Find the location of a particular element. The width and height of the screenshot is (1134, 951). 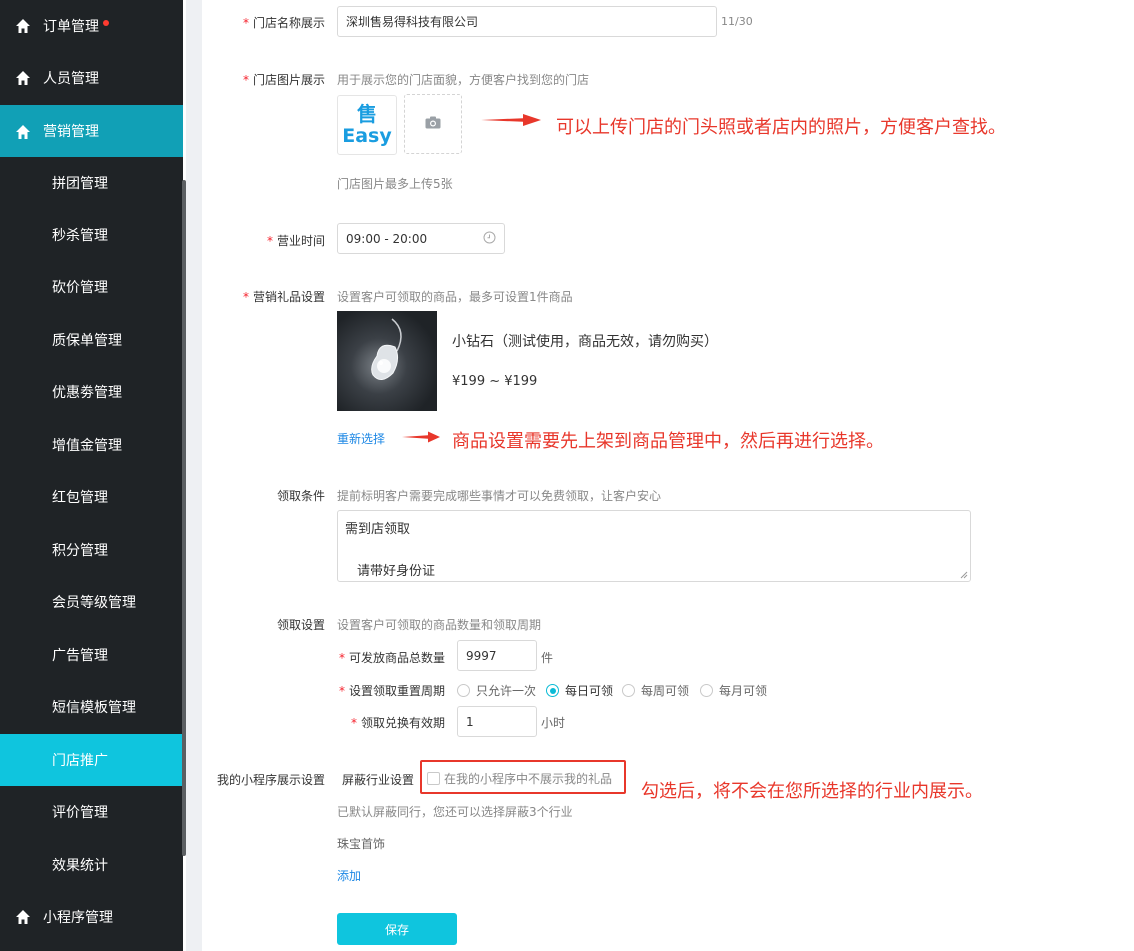

business-hours-label: * 营业时间 is located at coordinates (295, 241).